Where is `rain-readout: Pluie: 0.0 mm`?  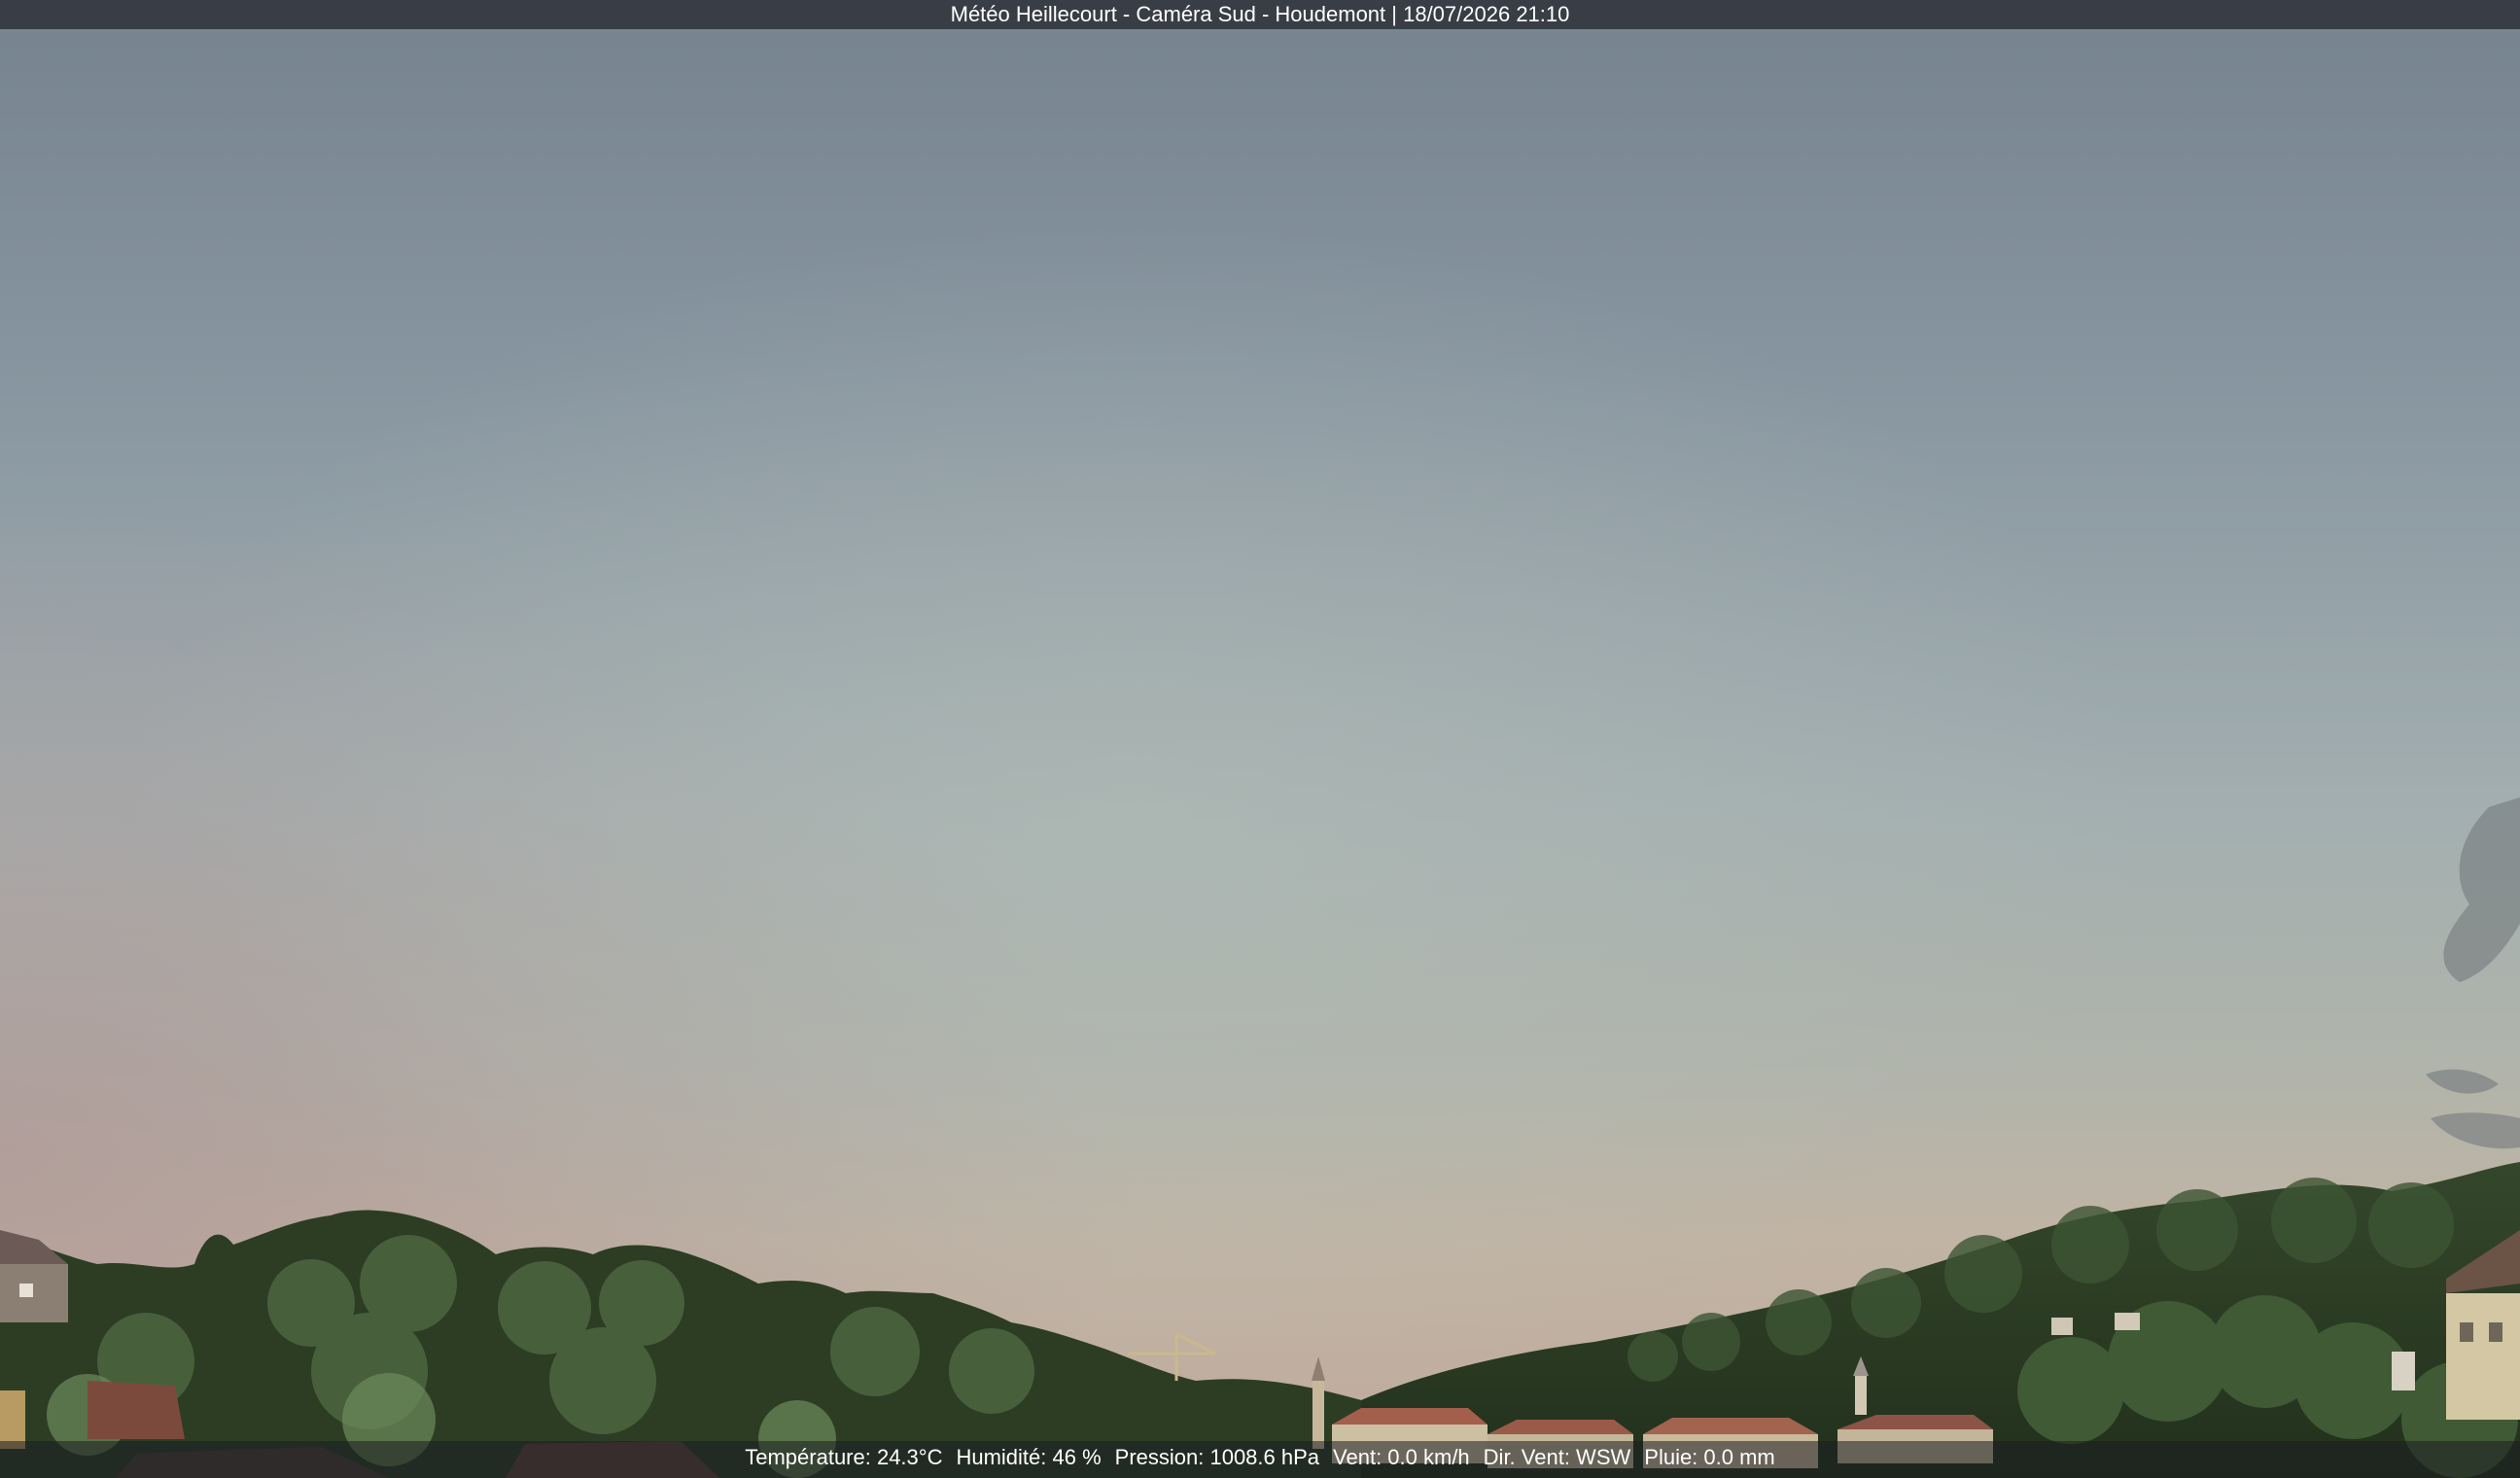 rain-readout: Pluie: 0.0 mm is located at coordinates (1709, 1457).